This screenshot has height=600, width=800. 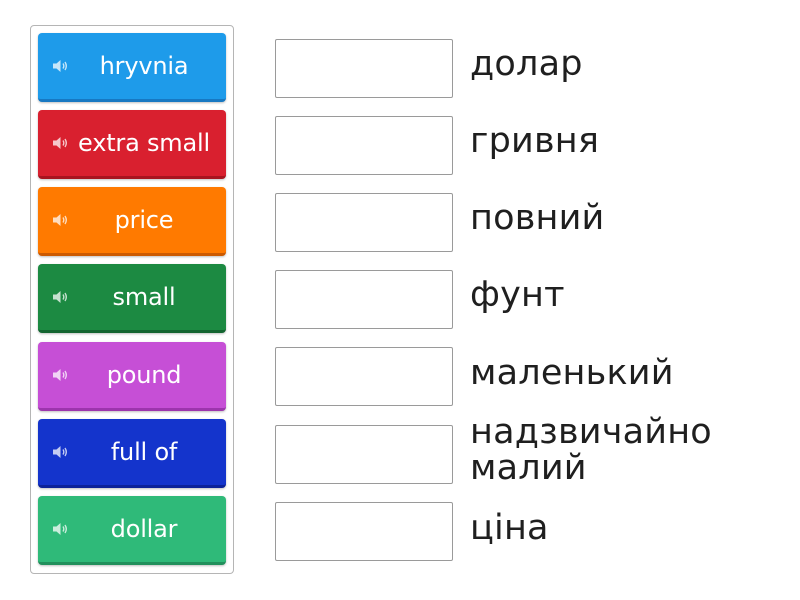 What do you see at coordinates (144, 297) in the screenshot?
I see `tile-label: small` at bounding box center [144, 297].